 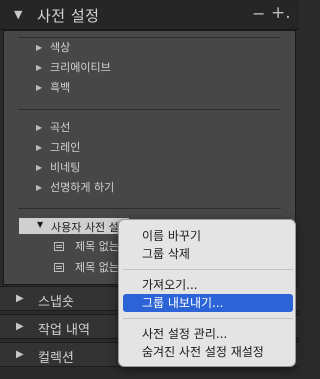 What do you see at coordinates (68, 16) in the screenshot?
I see `panel-title: 사전 설정` at bounding box center [68, 16].